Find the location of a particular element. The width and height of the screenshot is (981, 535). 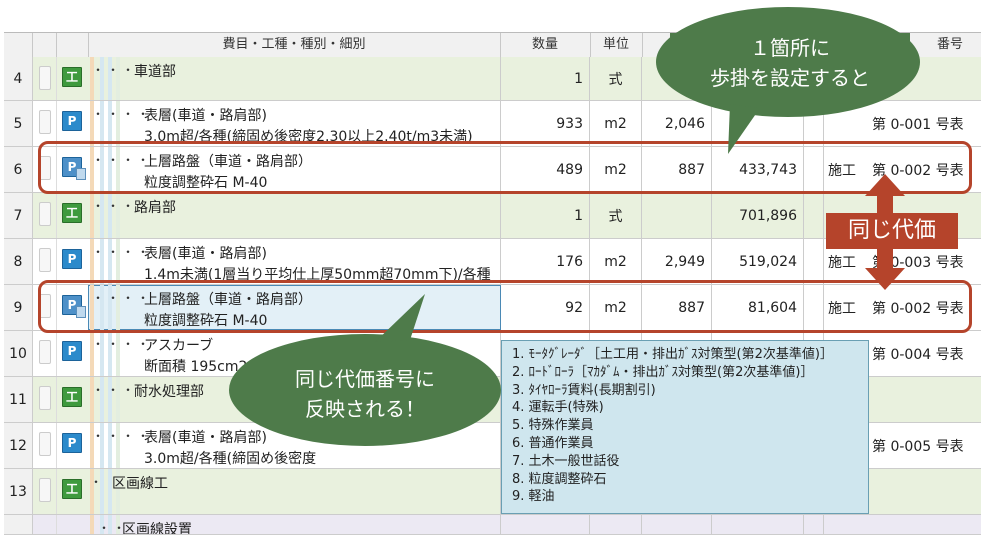

row-number: 8 is located at coordinates (18, 261).